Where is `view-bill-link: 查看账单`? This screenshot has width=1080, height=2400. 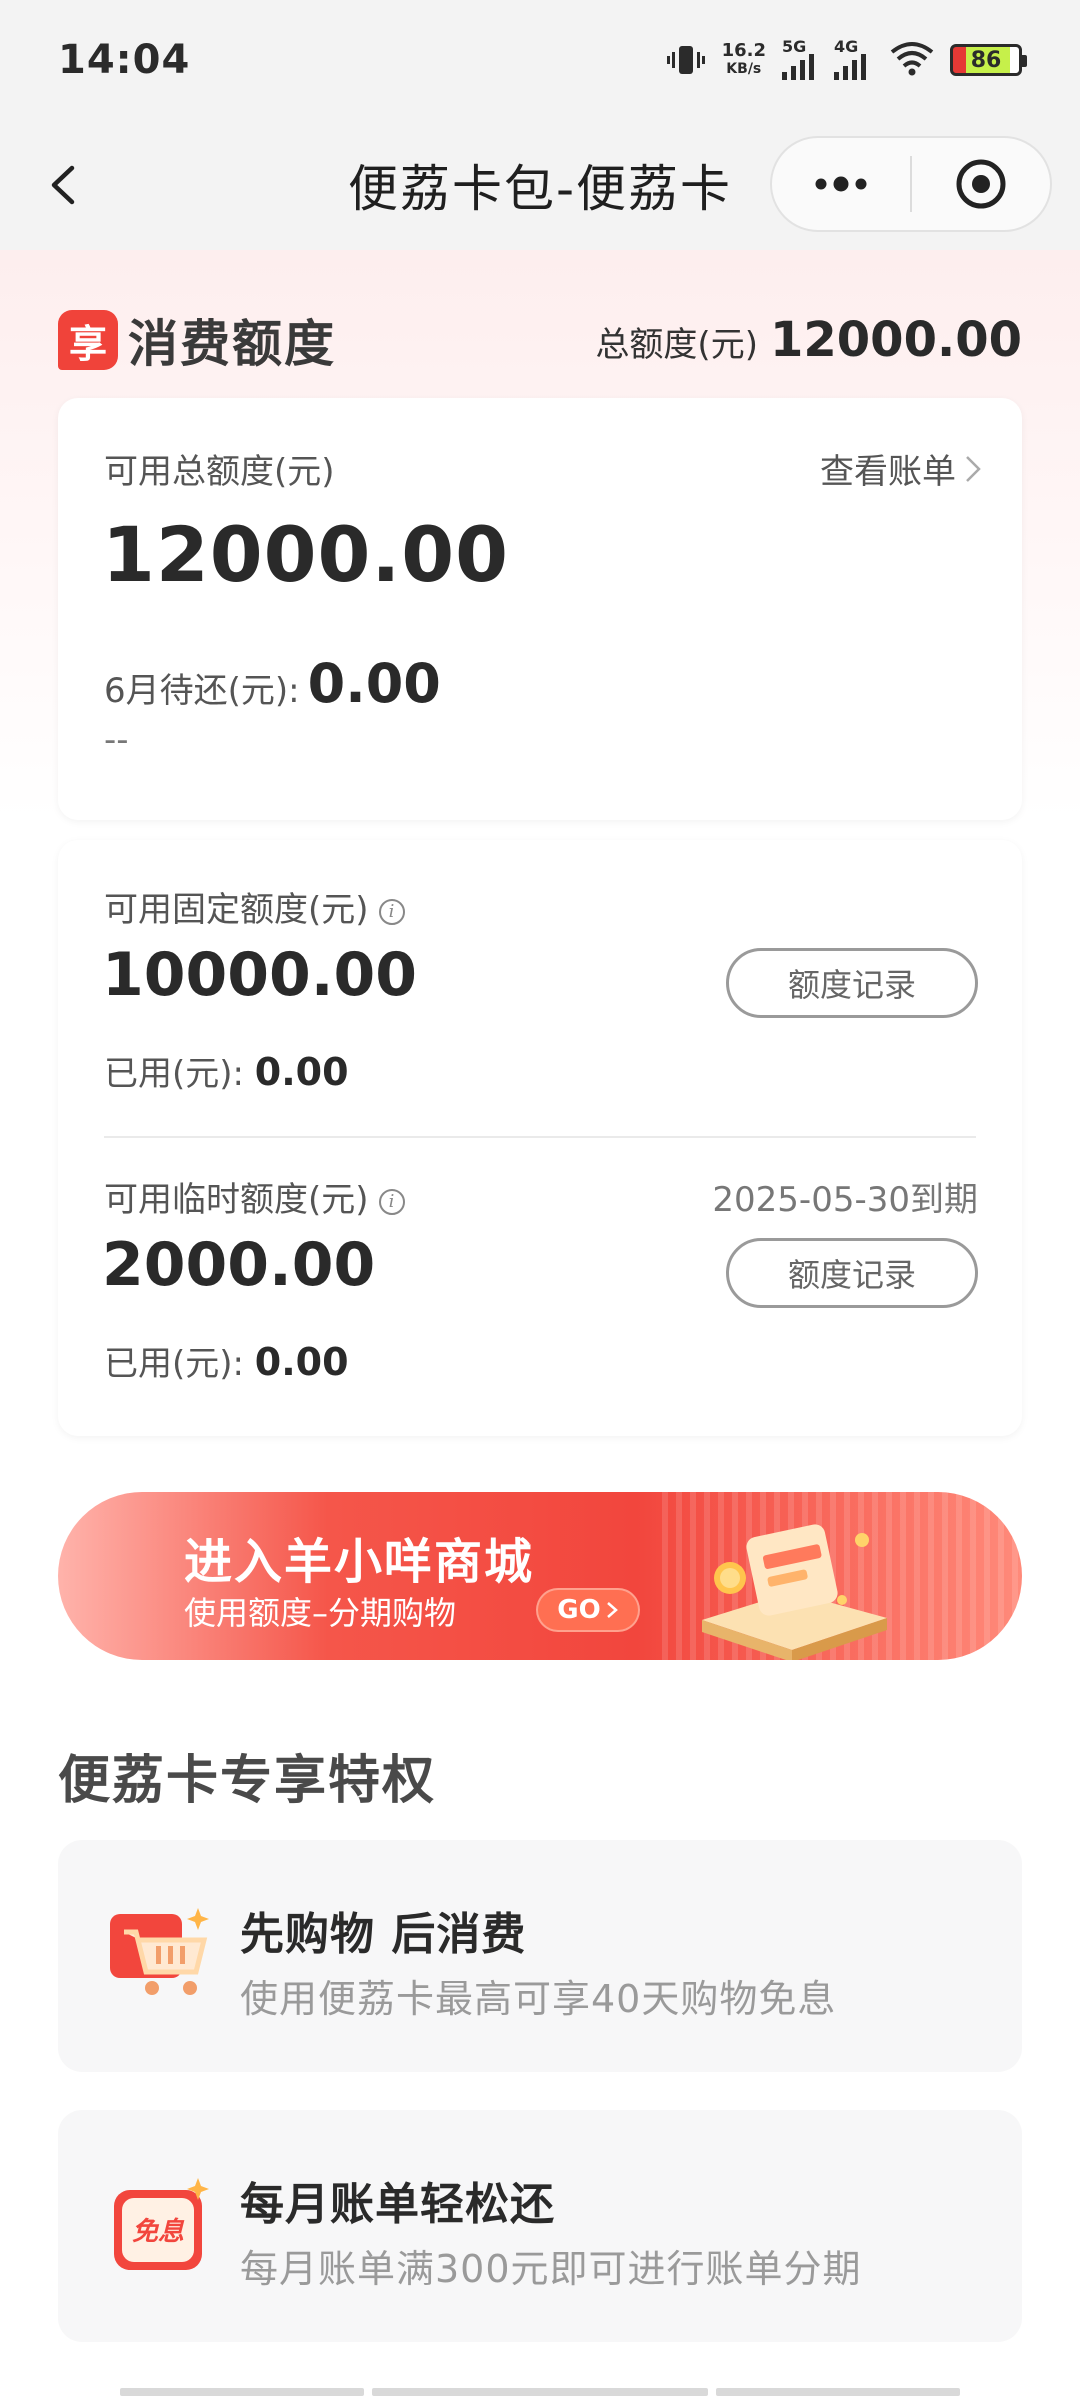
view-bill-link: 查看账单 is located at coordinates (901, 468).